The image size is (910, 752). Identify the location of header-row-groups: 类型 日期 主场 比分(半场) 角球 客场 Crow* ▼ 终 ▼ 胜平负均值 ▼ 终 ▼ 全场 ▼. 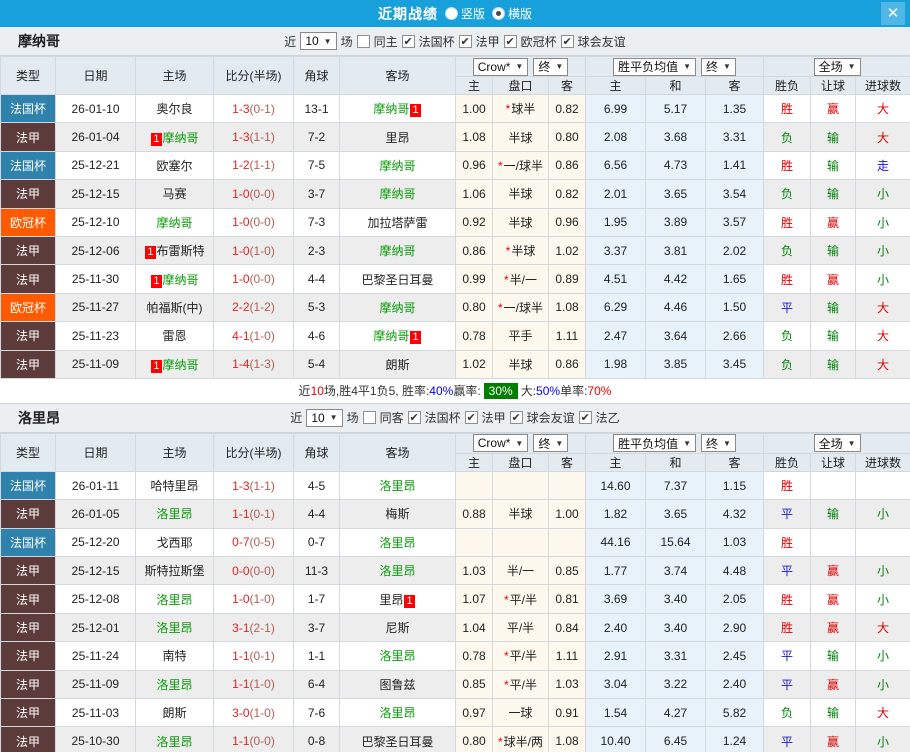
(455, 75).